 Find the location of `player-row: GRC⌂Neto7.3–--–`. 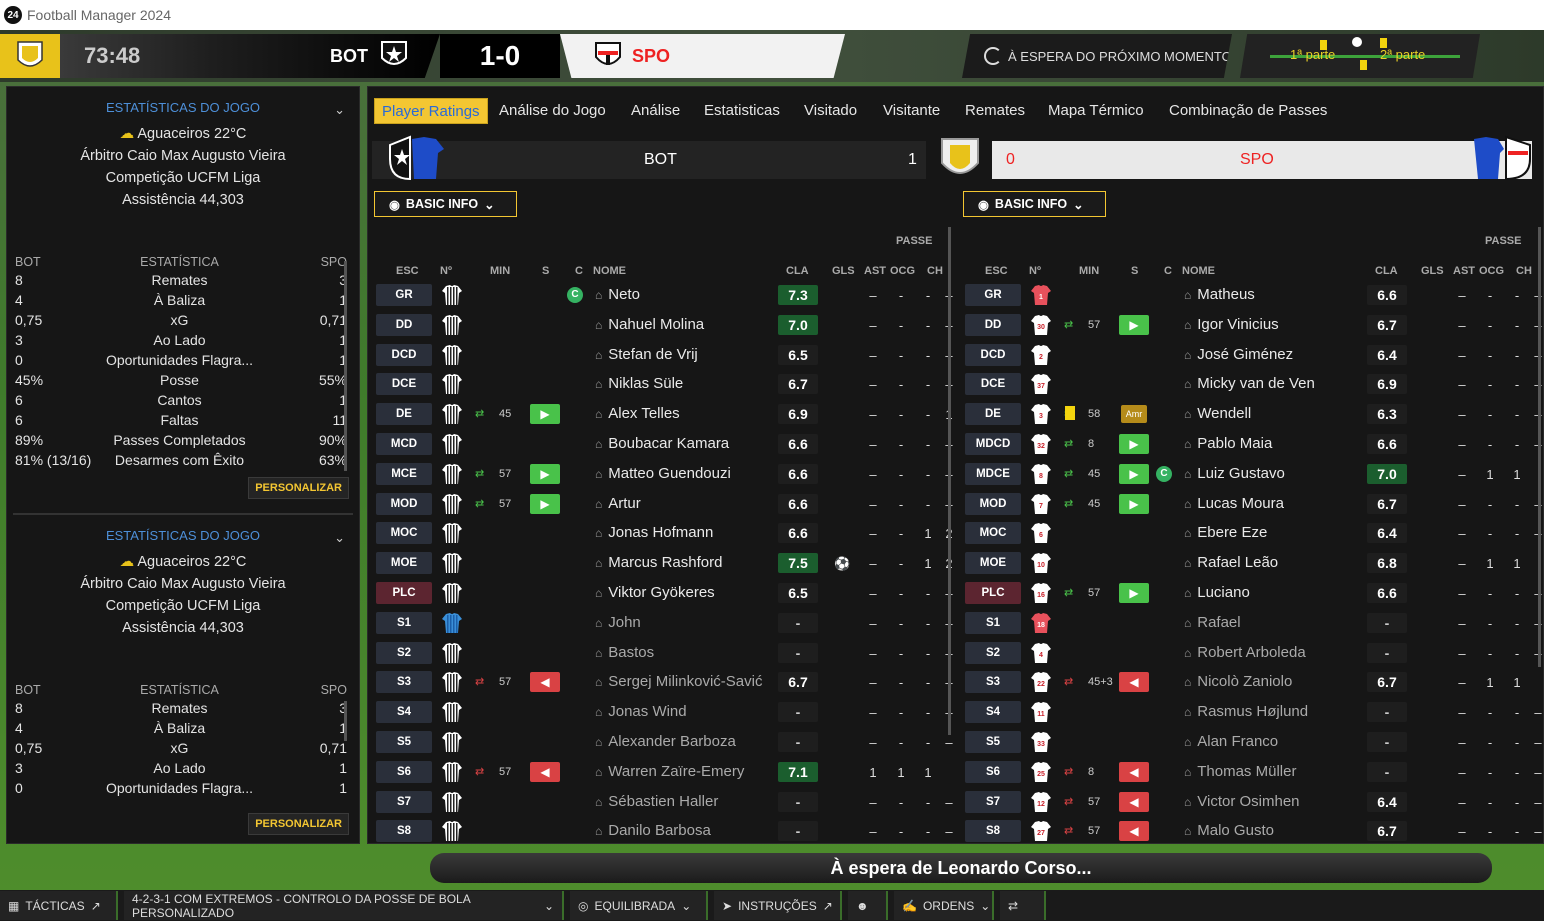

player-row: GRC⌂Neto7.3–--– is located at coordinates (664, 295).